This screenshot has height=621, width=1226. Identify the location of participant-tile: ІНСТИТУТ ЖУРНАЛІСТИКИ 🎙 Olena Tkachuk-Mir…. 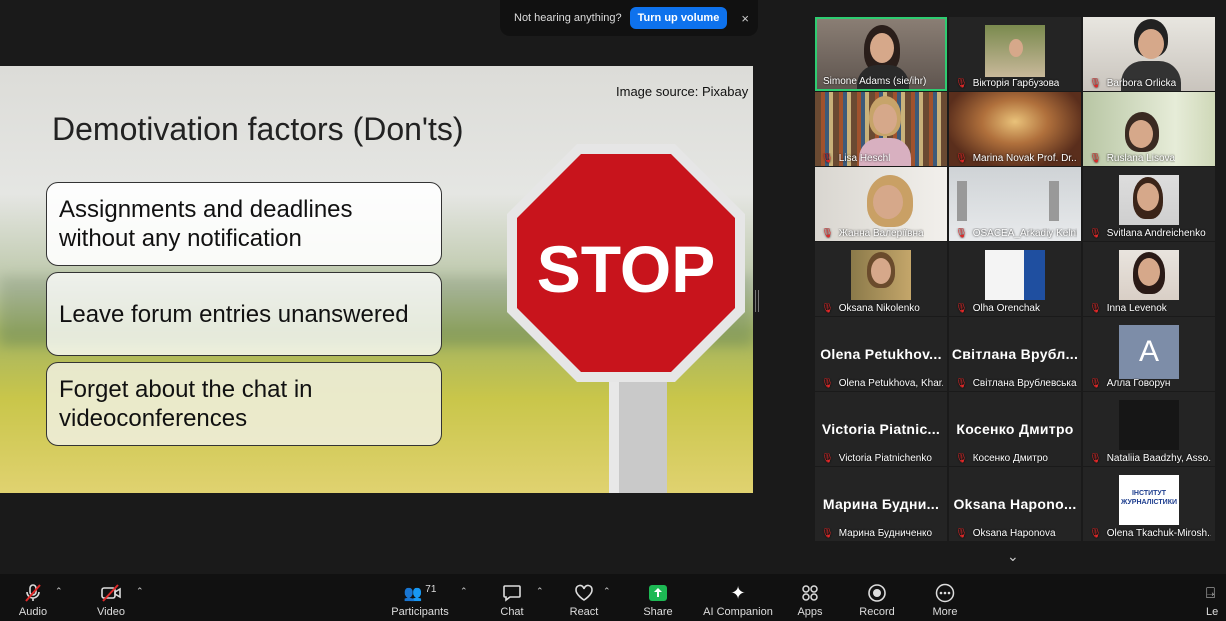
(1149, 504).